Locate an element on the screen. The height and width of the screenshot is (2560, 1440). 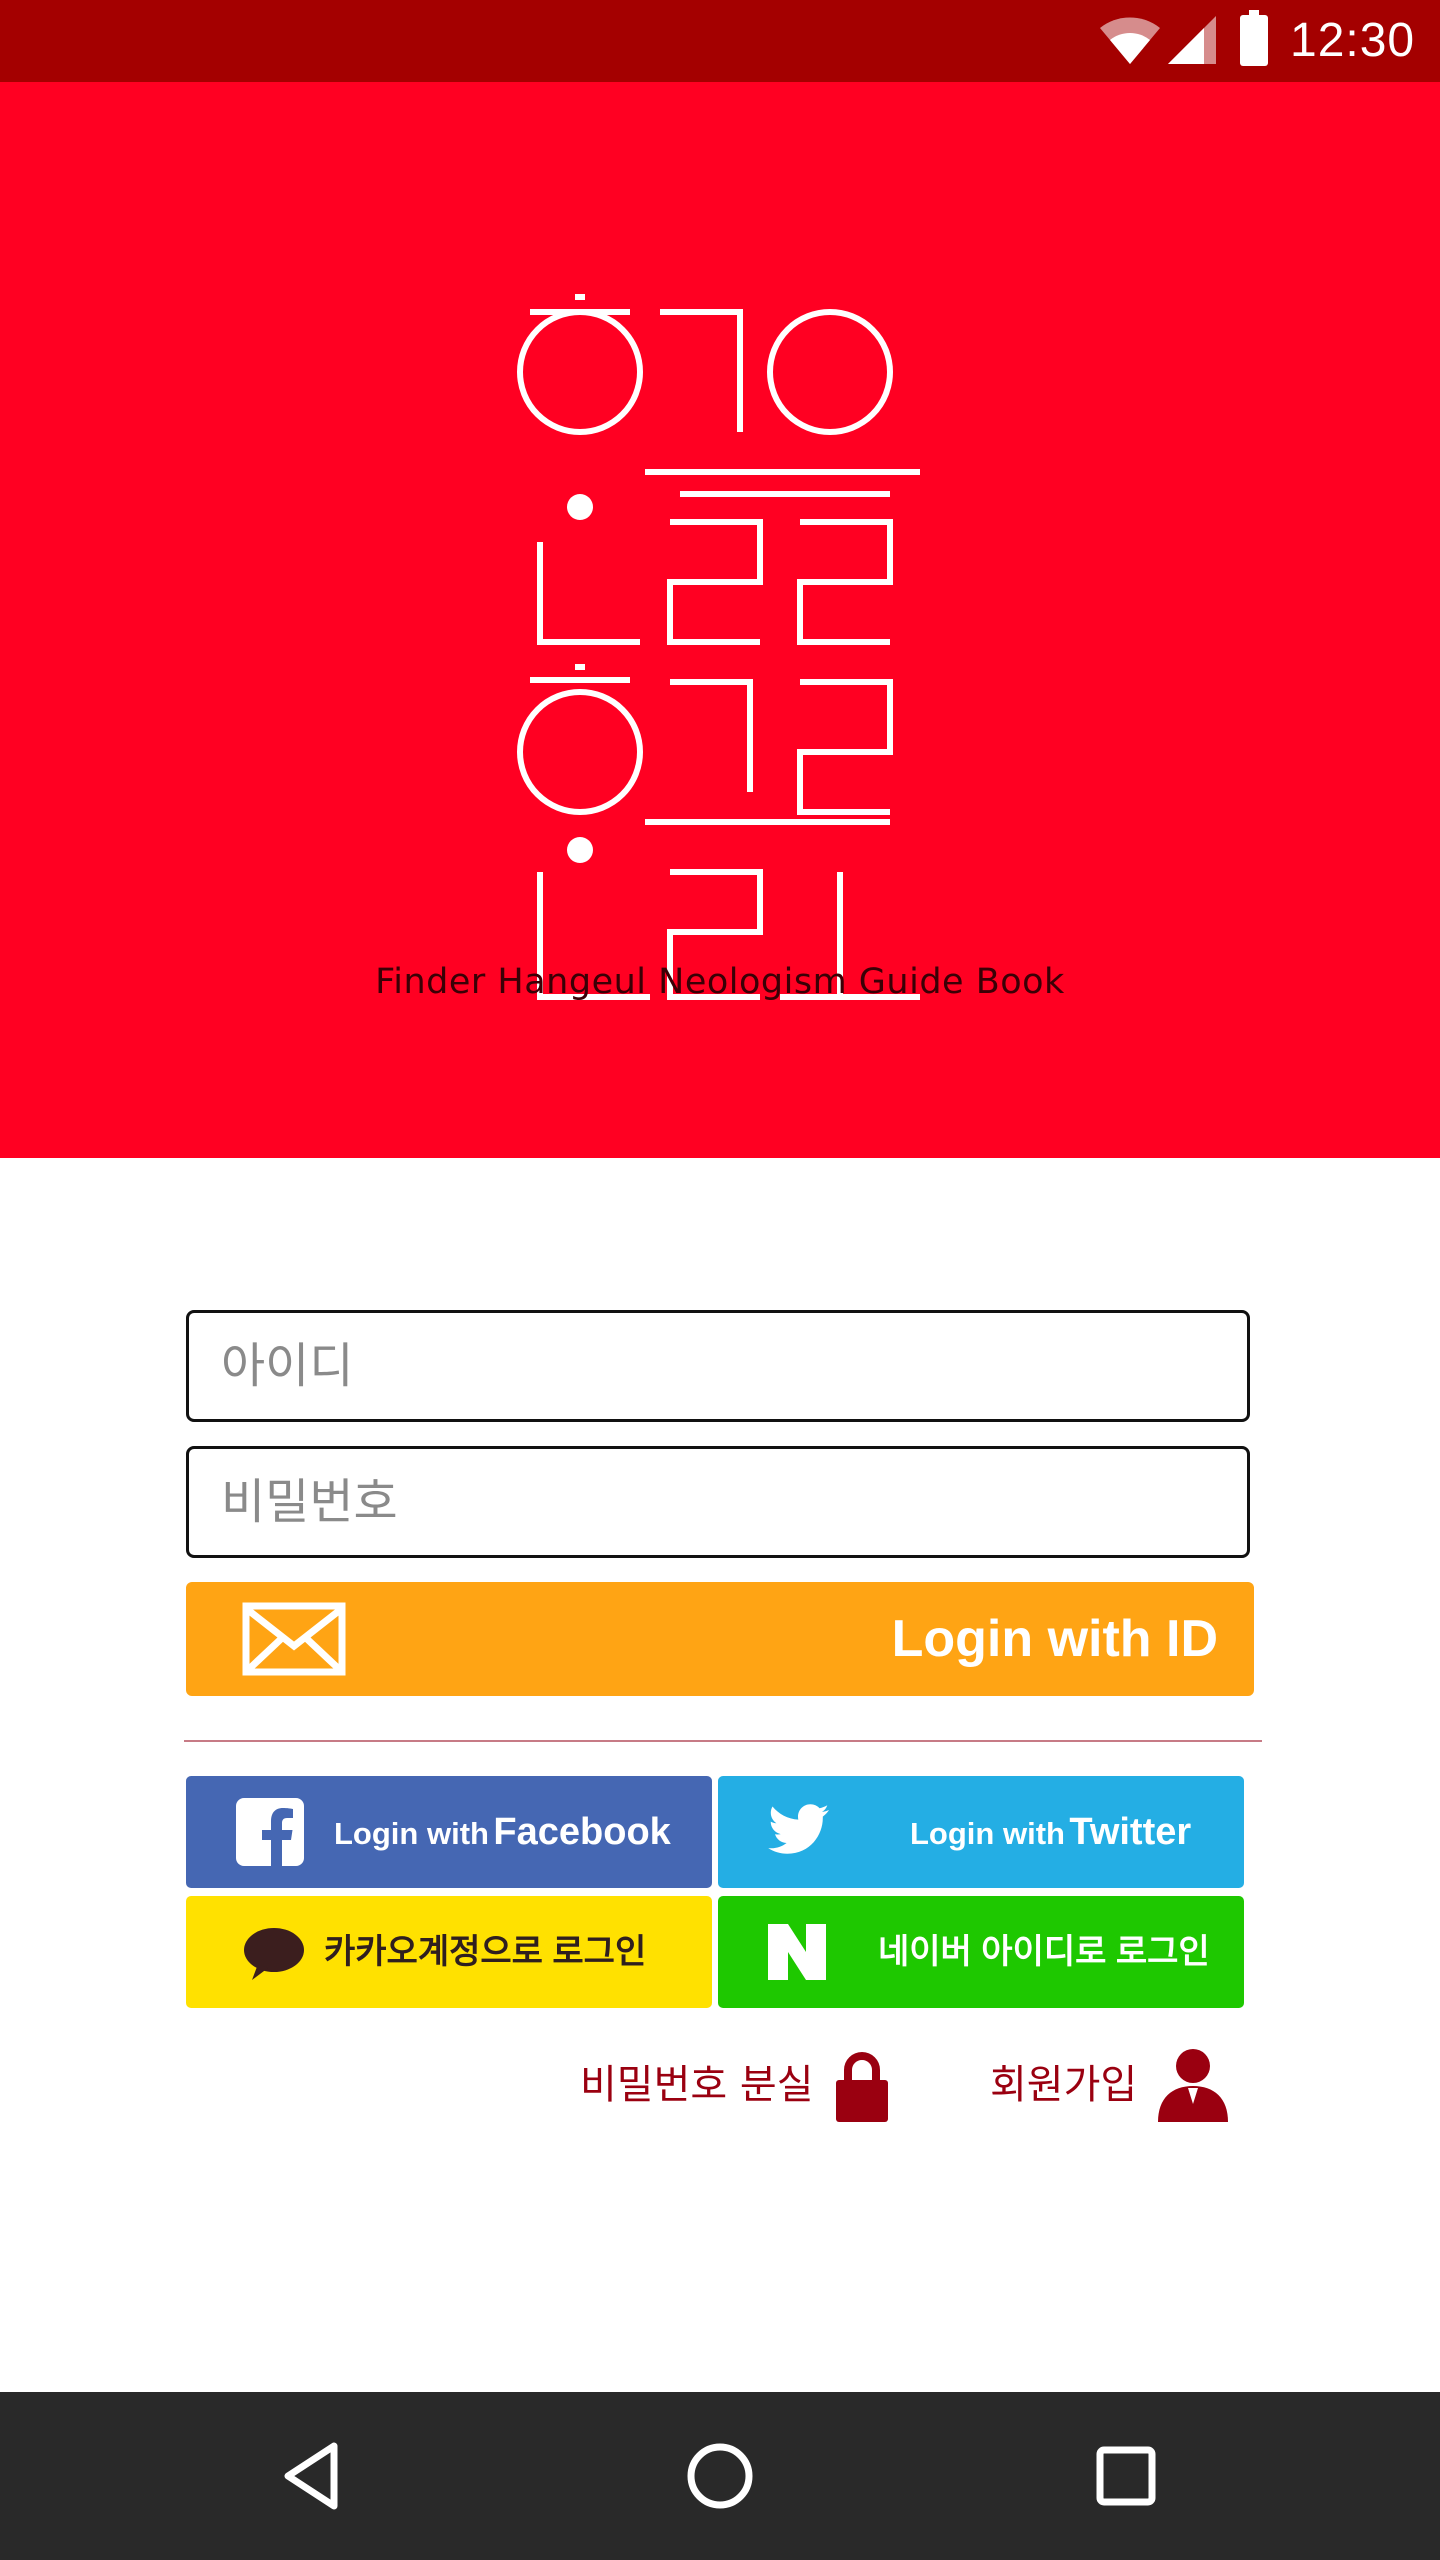
back-icon is located at coordinates (314, 2476).